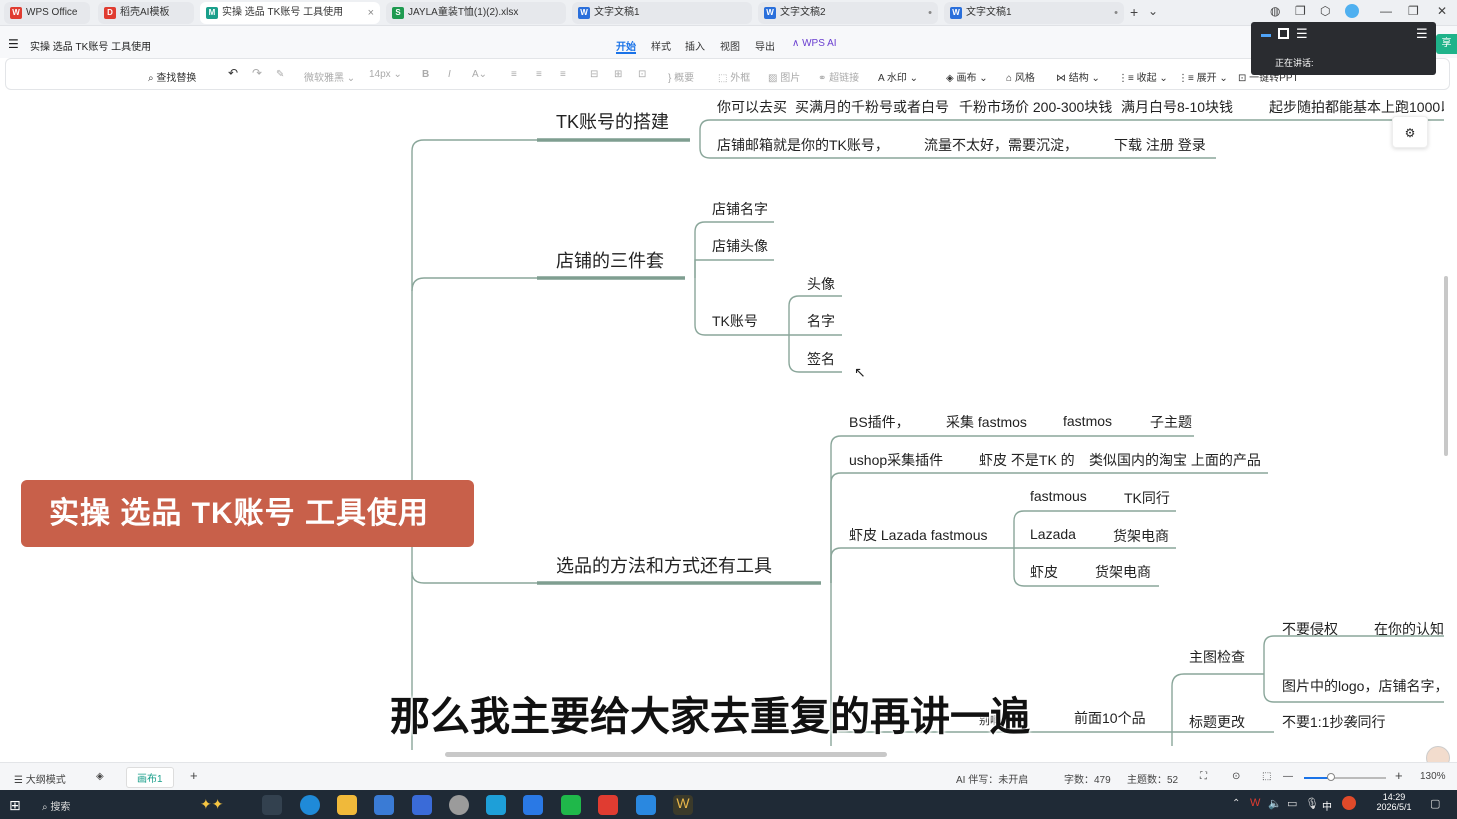 This screenshot has width=1457, height=819. I want to click on undo-icon: ↶, so click(233, 73).